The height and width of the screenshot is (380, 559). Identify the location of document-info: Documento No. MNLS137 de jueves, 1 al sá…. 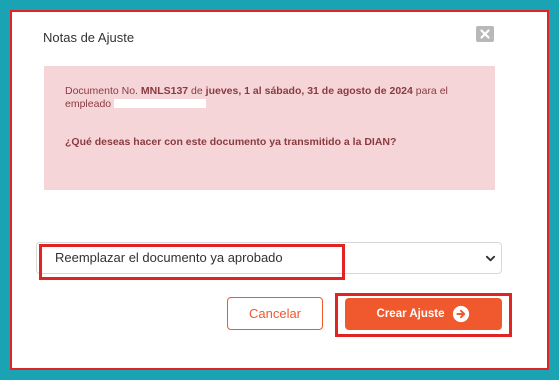
(256, 97).